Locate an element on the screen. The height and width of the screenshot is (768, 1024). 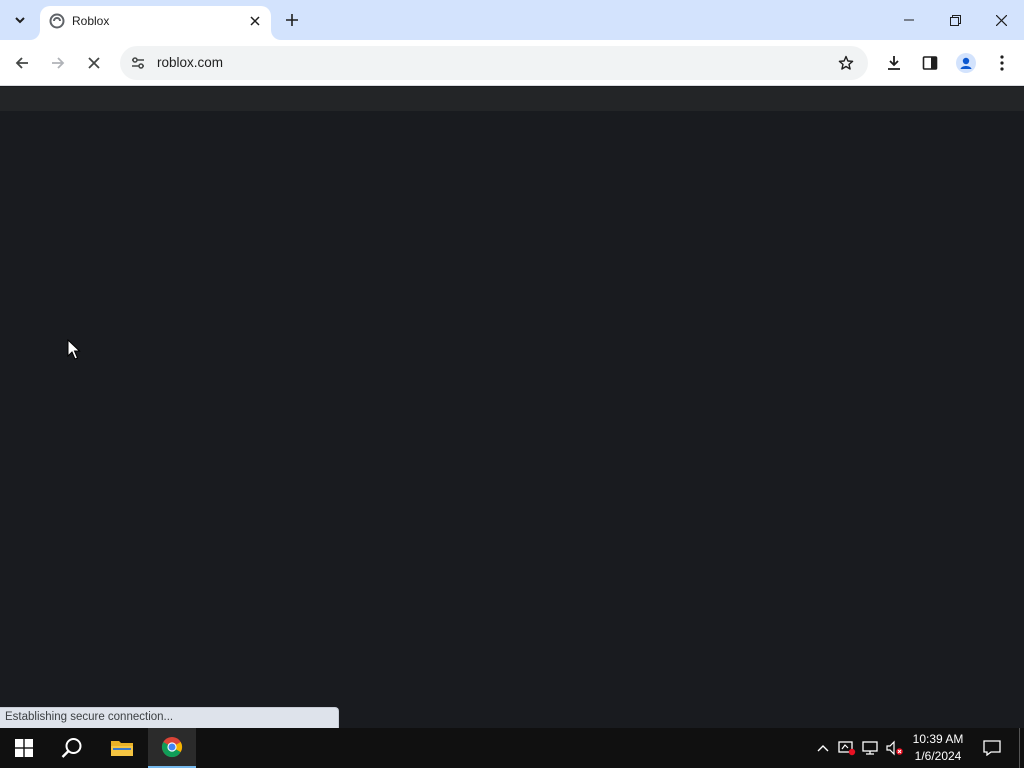
volume-muted-icon is located at coordinates (894, 748).